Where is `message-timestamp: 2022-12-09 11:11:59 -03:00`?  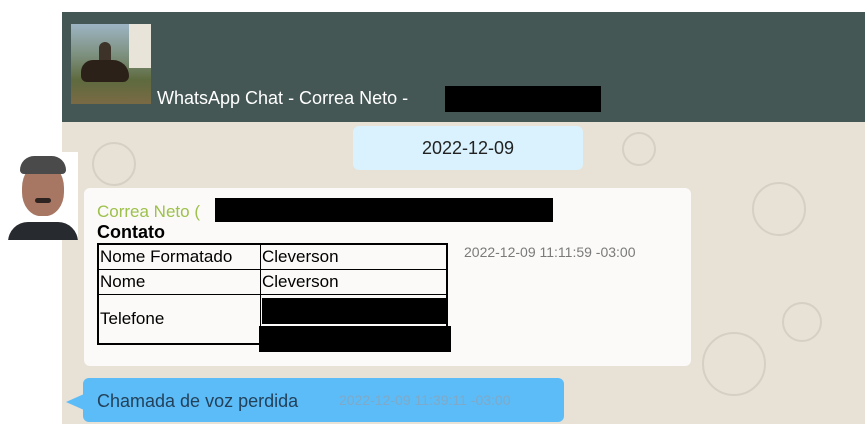
message-timestamp: 2022-12-09 11:11:59 -03:00 is located at coordinates (550, 252).